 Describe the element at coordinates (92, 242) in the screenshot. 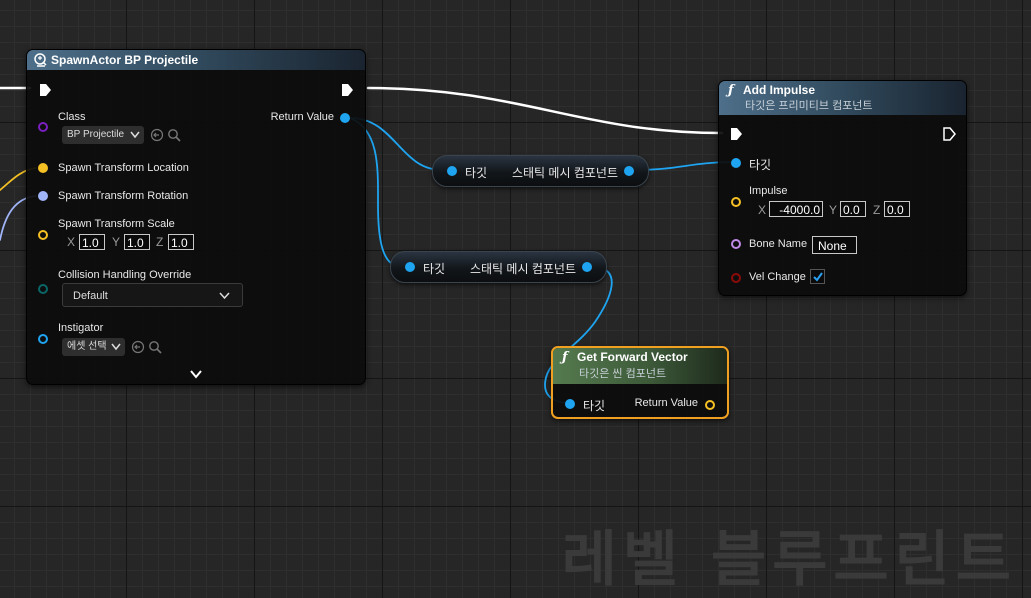

I see `scale-x-field: 1.0` at that location.